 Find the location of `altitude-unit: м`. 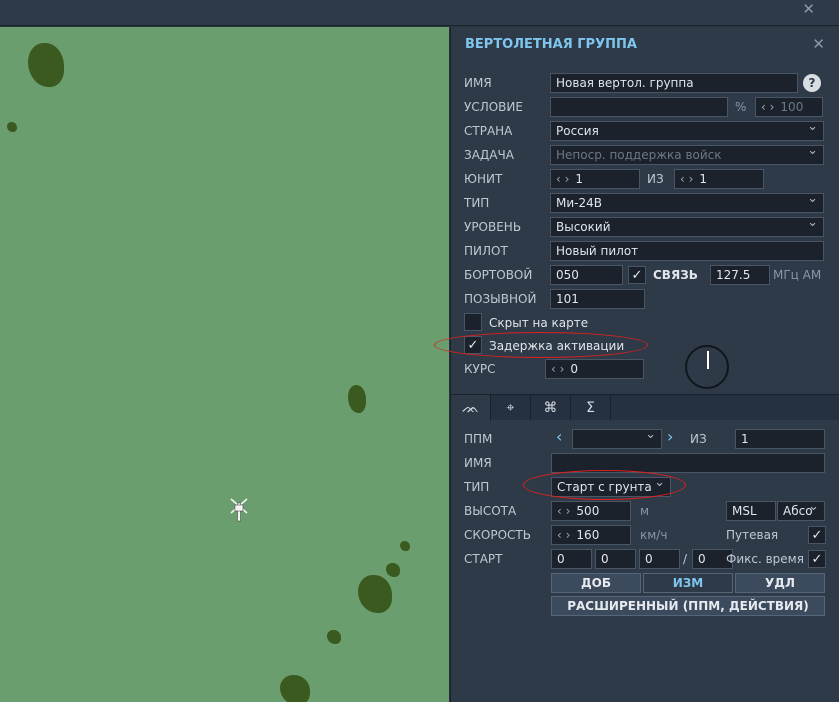

altitude-unit: м is located at coordinates (645, 511).